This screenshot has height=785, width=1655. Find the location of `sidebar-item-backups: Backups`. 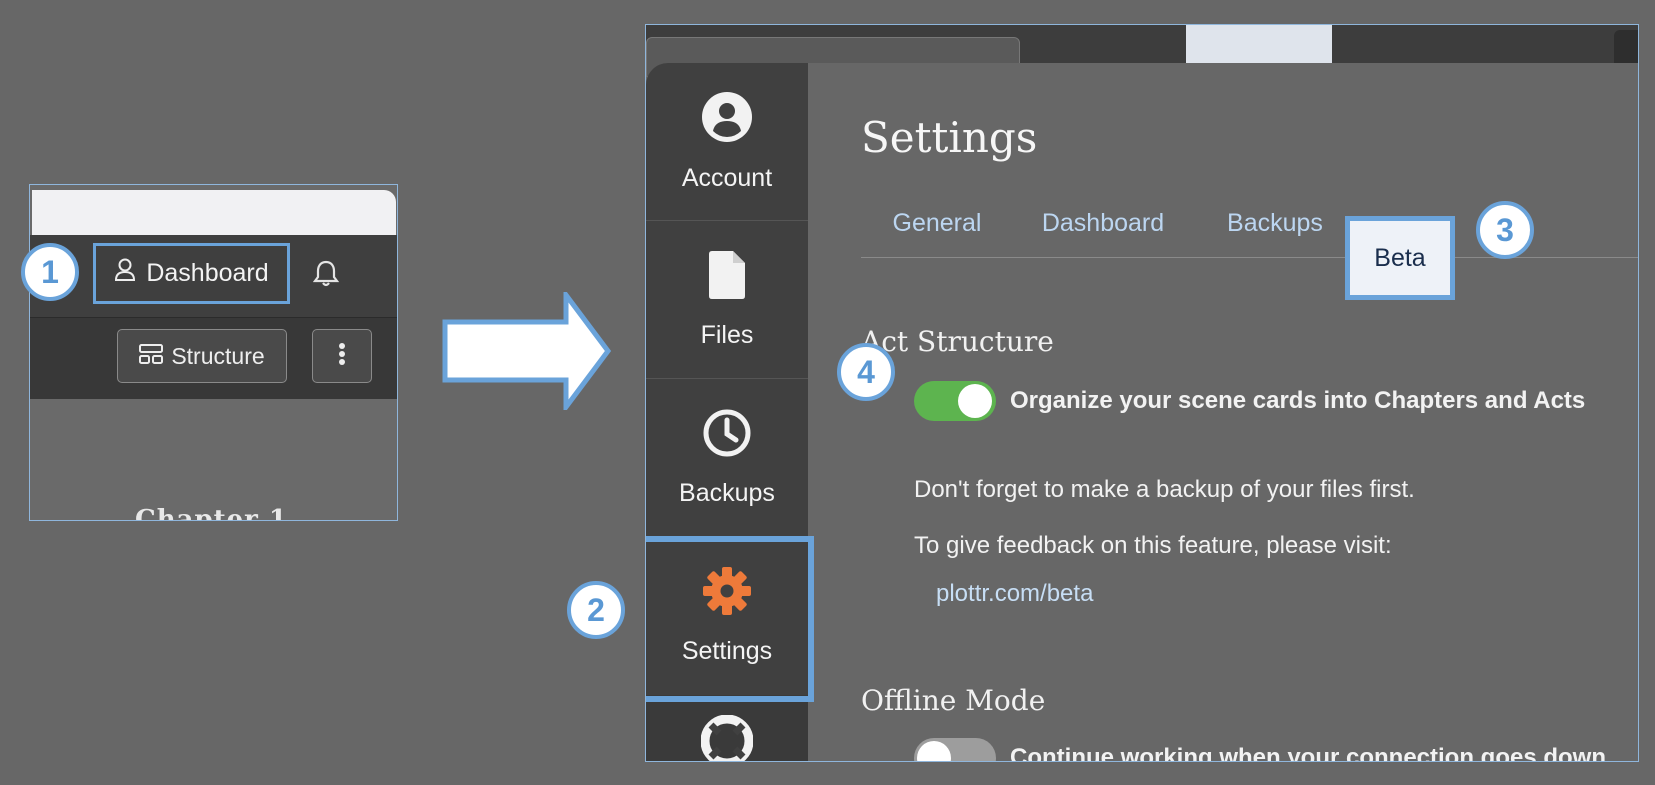

sidebar-item-backups: Backups is located at coordinates (727, 458).